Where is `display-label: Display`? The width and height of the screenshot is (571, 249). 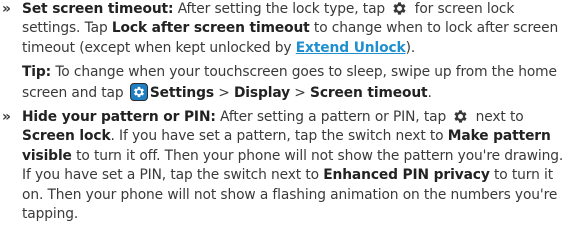 display-label: Display is located at coordinates (262, 92).